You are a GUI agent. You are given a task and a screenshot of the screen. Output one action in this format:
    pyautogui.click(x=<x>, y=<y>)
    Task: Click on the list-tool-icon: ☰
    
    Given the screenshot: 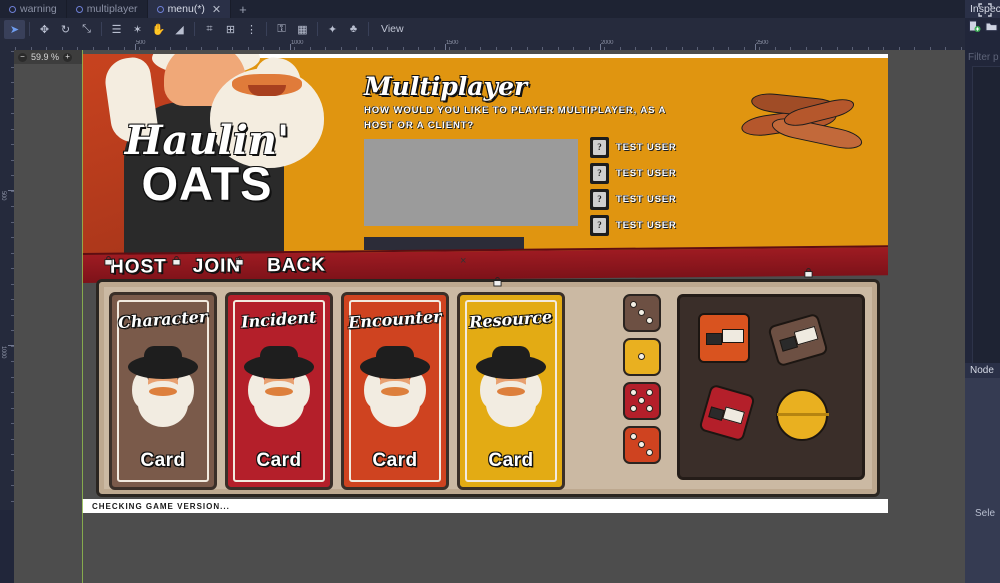 What is the action you would take?
    pyautogui.click(x=116, y=29)
    